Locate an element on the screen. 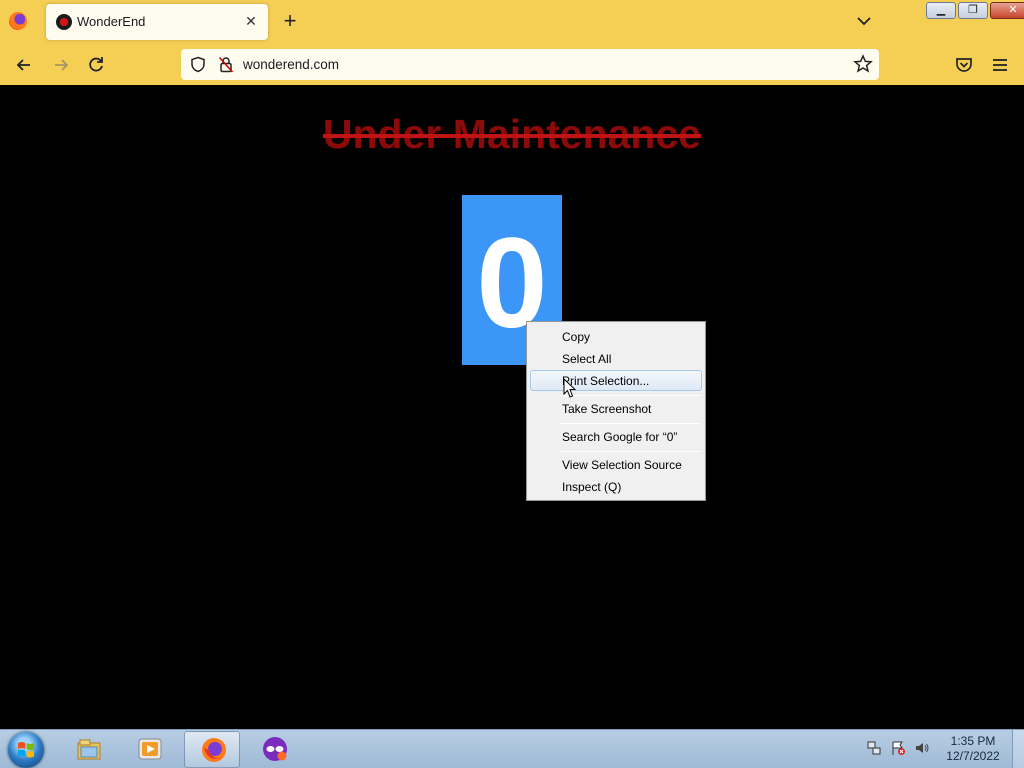  menu-item-label: Inspect (Q) is located at coordinates (592, 487).